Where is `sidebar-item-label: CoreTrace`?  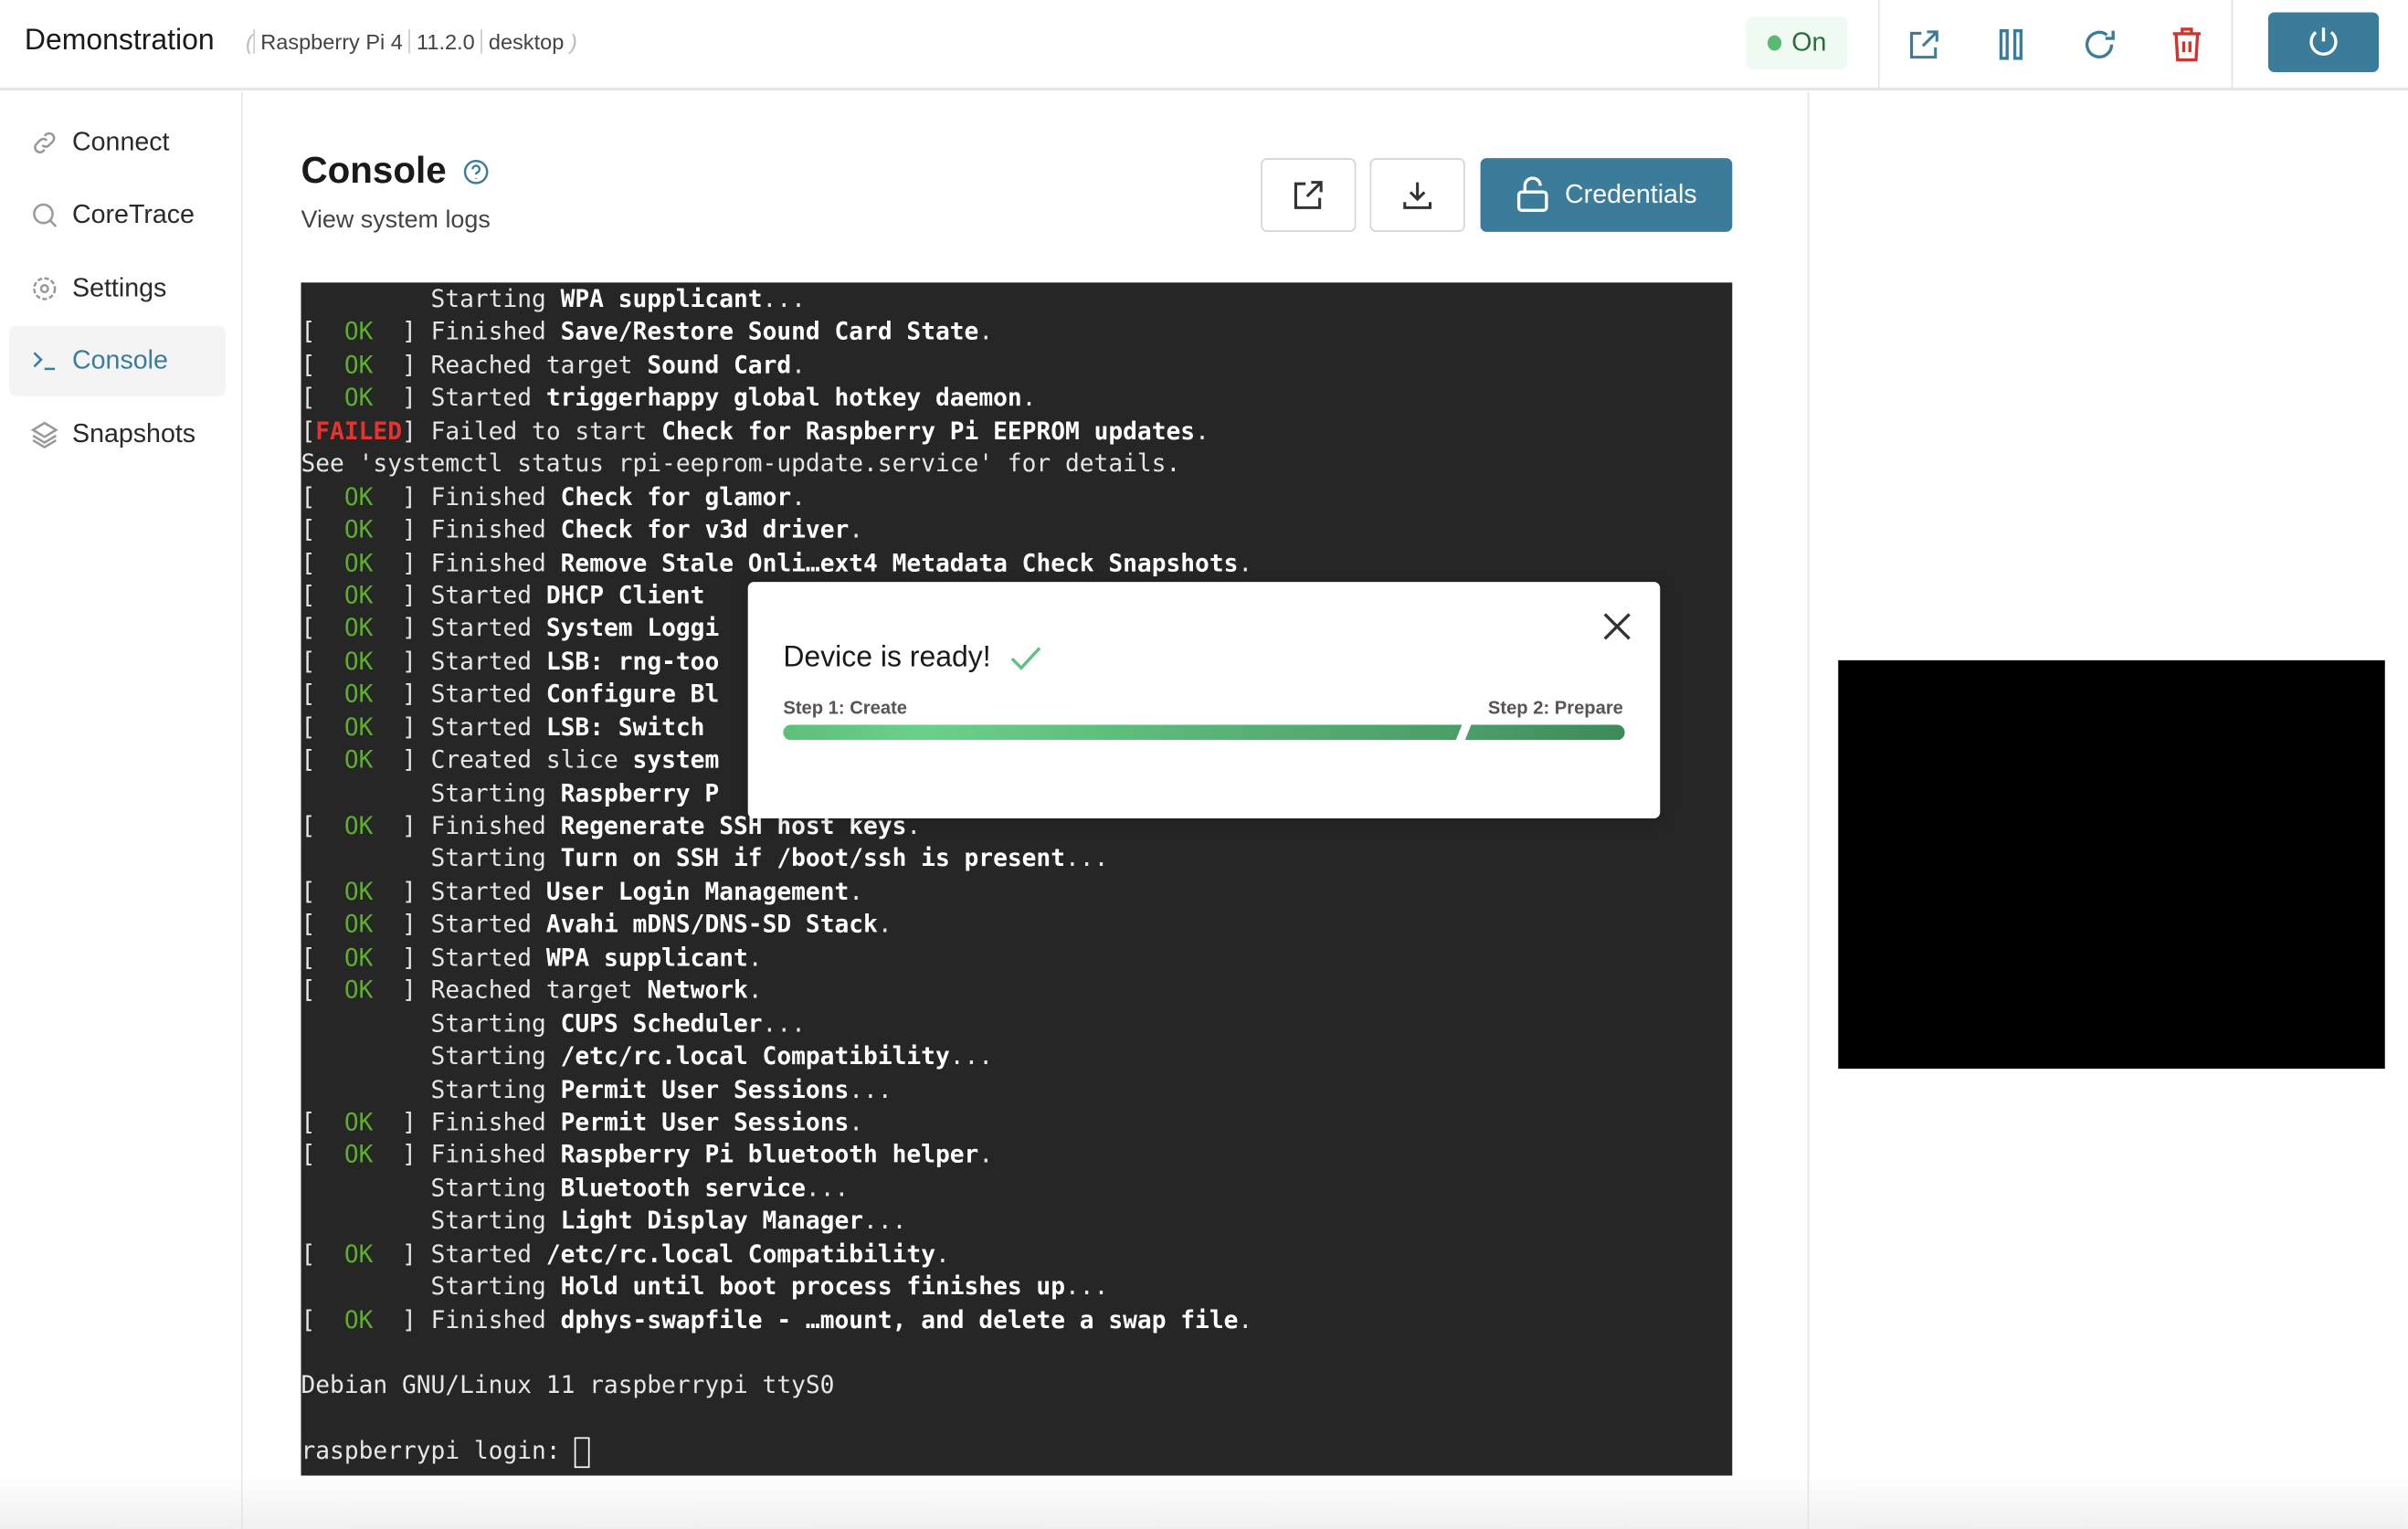 sidebar-item-label: CoreTrace is located at coordinates (133, 214).